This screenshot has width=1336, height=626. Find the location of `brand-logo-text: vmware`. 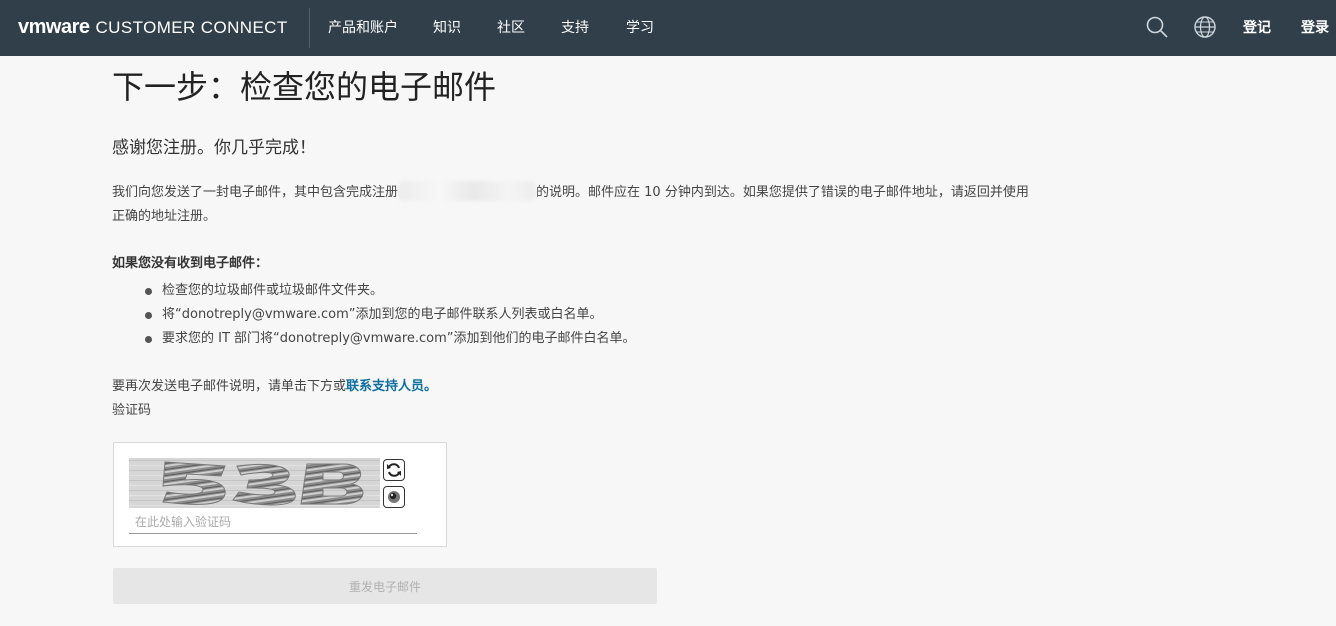

brand-logo-text: vmware is located at coordinates (54, 27).